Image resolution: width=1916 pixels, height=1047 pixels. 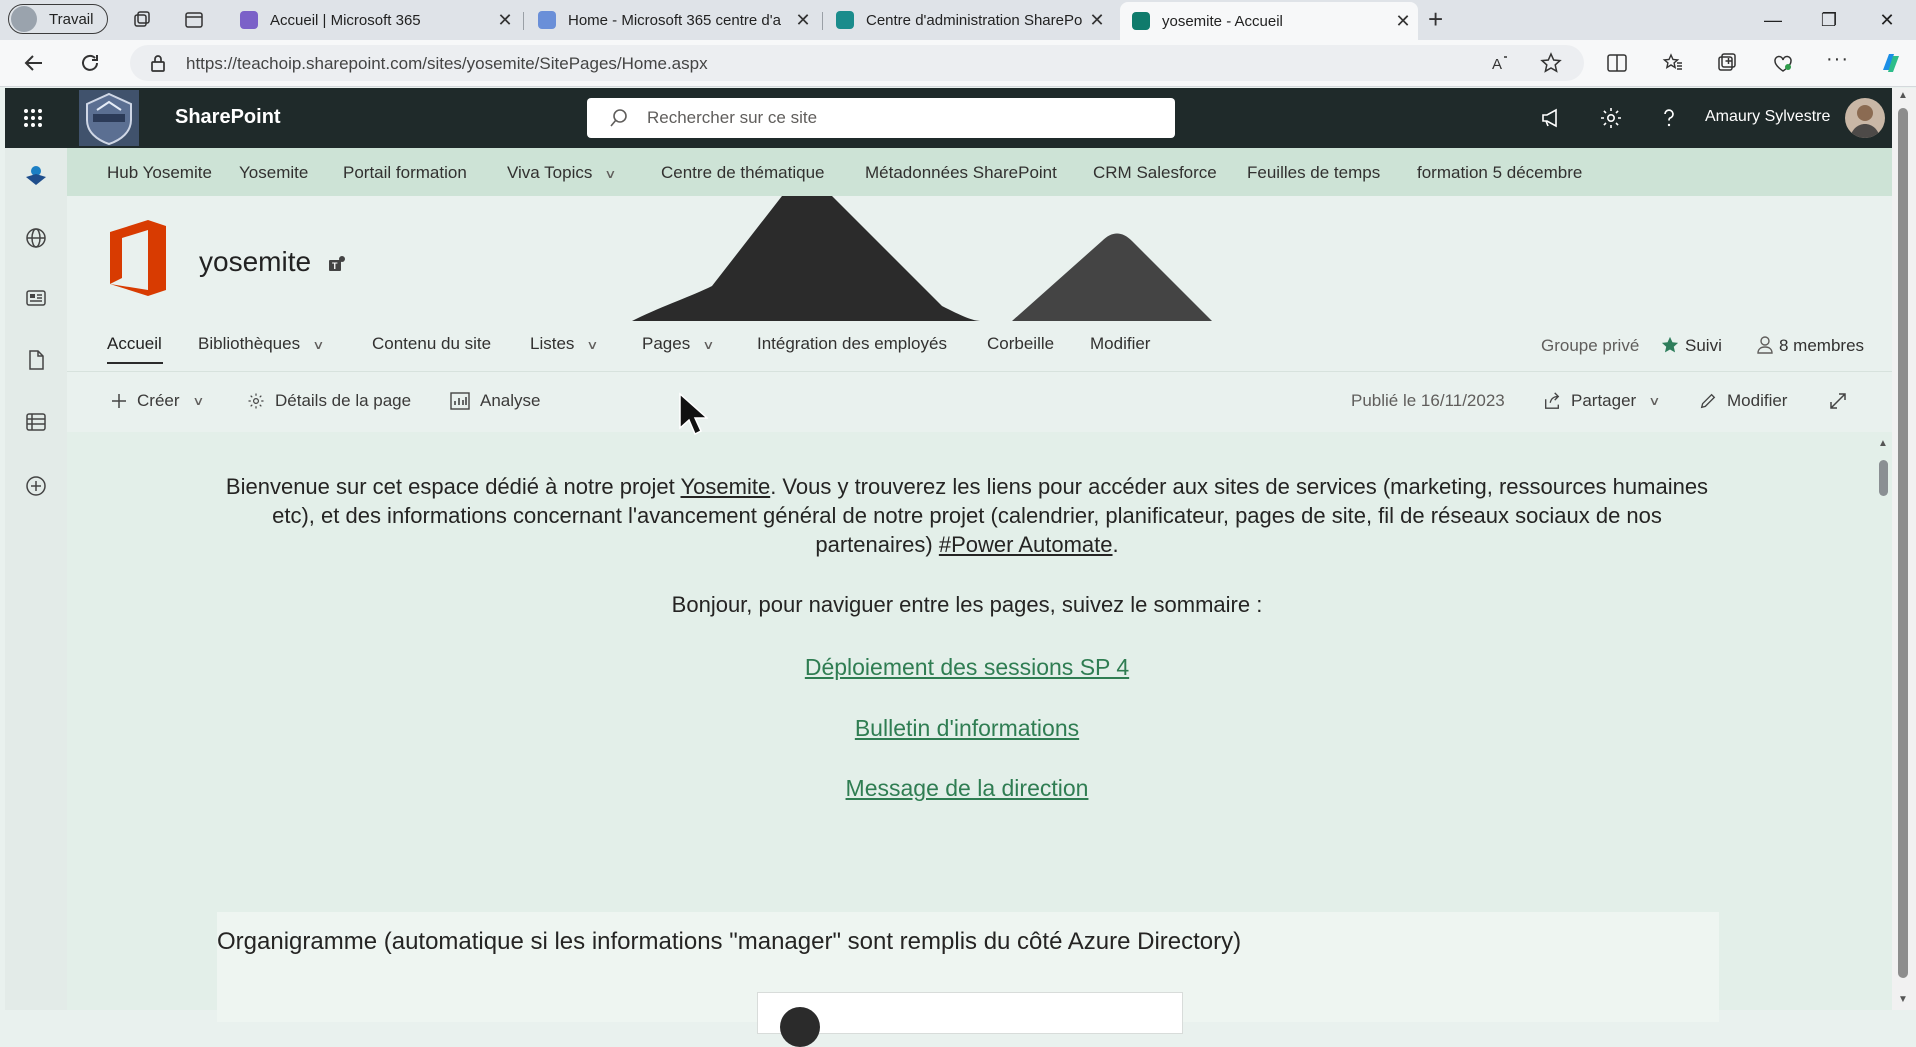 What do you see at coordinates (1773, 20) in the screenshot?
I see `minimize-icon: —` at bounding box center [1773, 20].